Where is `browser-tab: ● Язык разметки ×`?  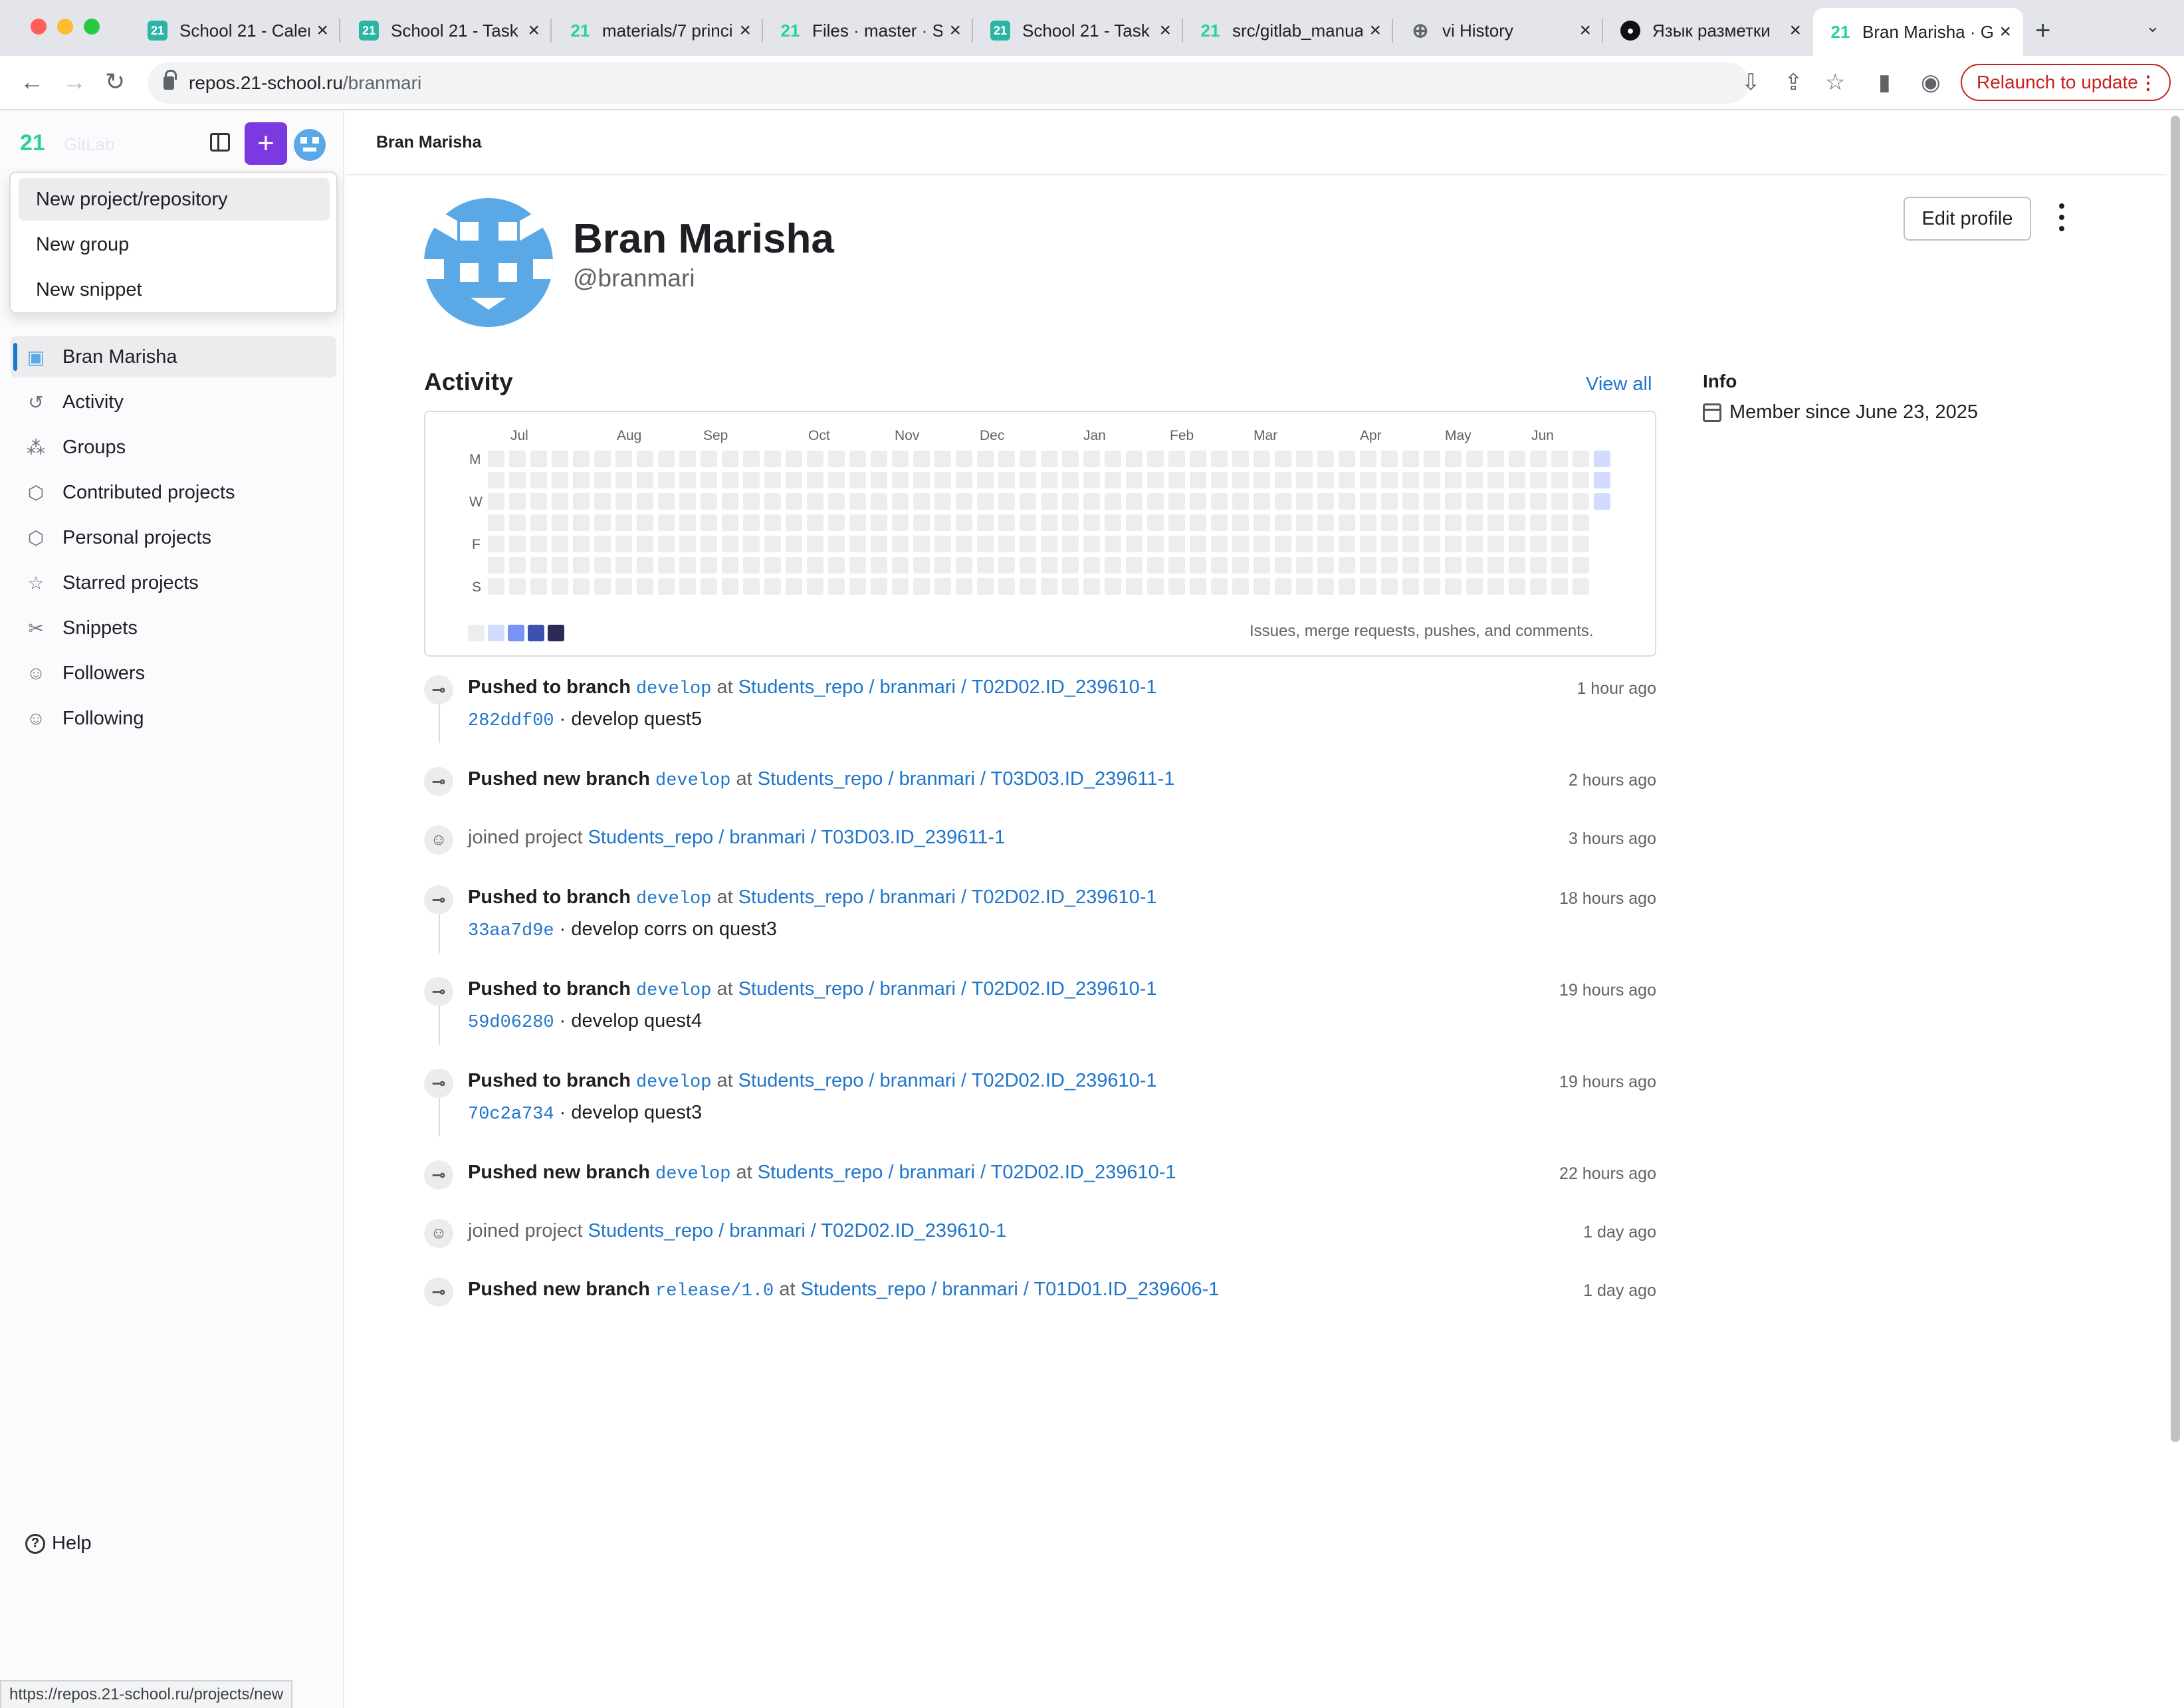 browser-tab: ● Язык разметки × is located at coordinates (1708, 30).